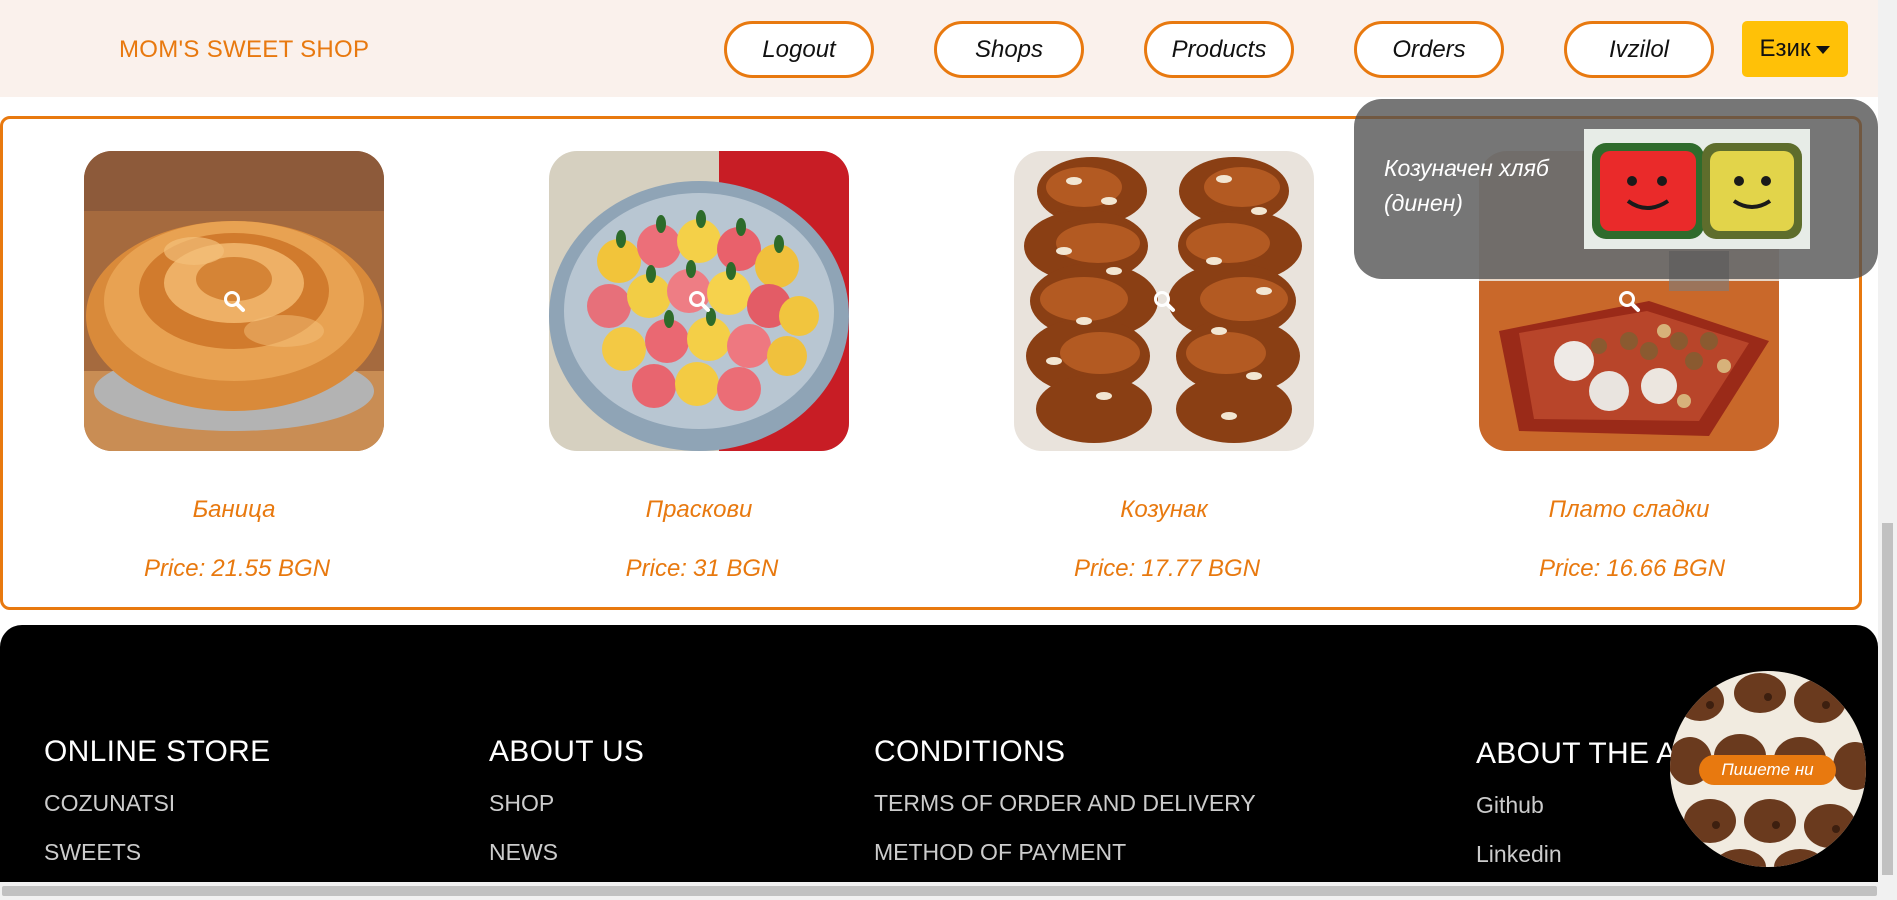 This screenshot has height=900, width=1897. Describe the element at coordinates (157, 751) in the screenshot. I see `footer-heading: ONLINE STORE` at that location.